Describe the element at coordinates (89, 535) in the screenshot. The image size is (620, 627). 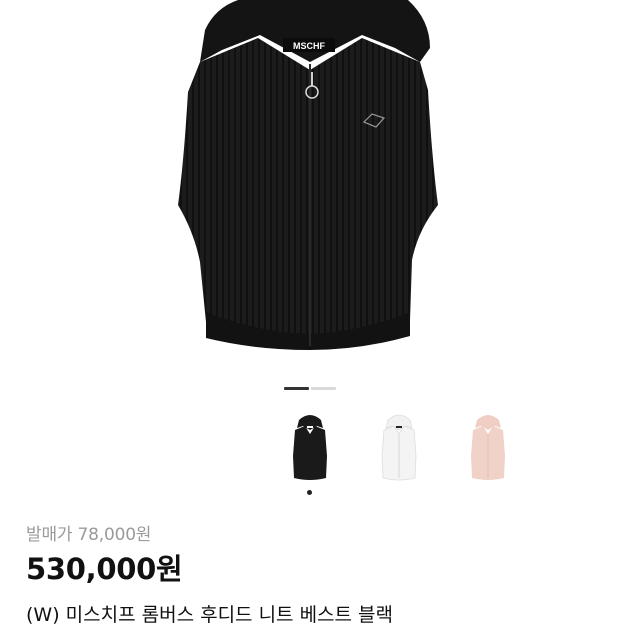
I see `original-price: 발매가 78,000원` at that location.